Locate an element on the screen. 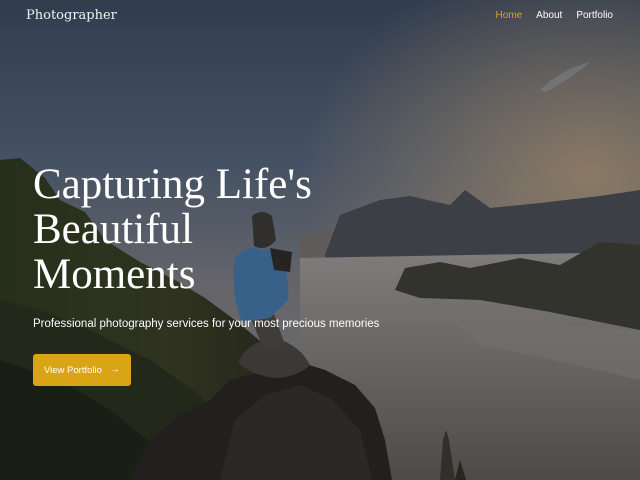  nav-links: Home About Portfolio is located at coordinates (554, 15).